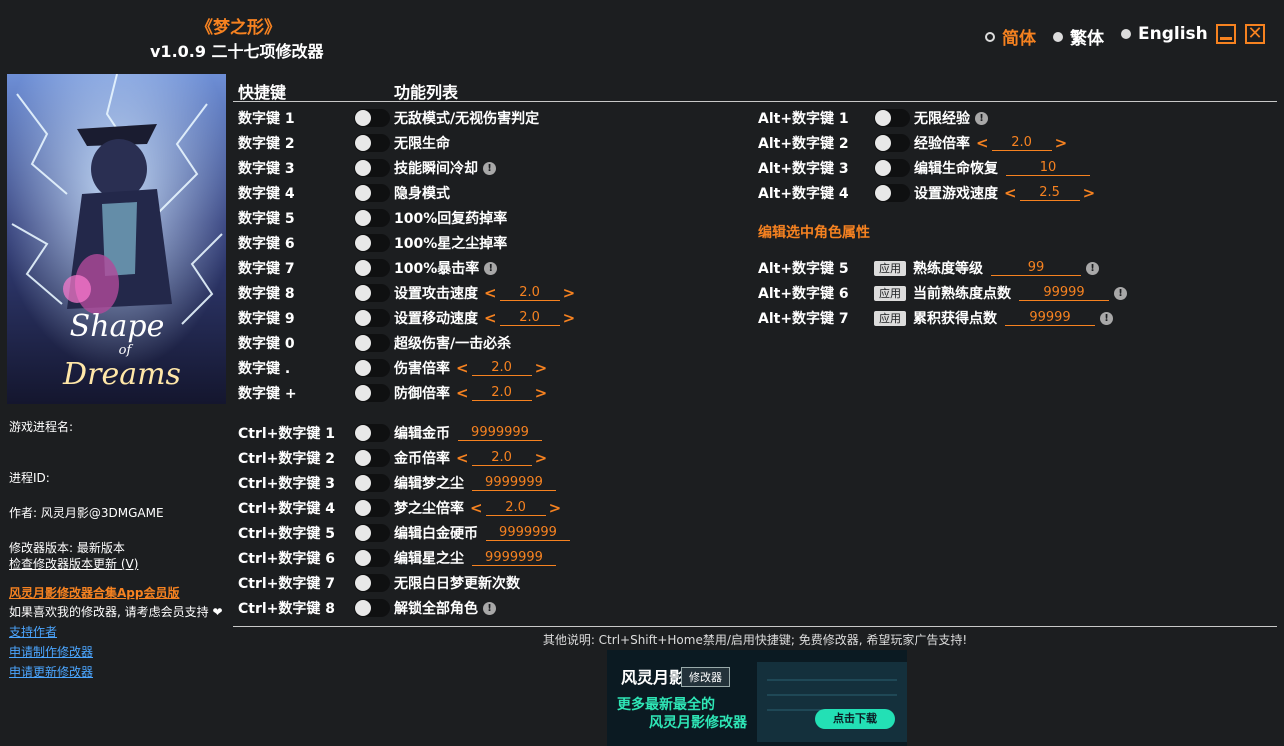  What do you see at coordinates (33, 631) in the screenshot?
I see `support-author-link: 支持作者` at bounding box center [33, 631].